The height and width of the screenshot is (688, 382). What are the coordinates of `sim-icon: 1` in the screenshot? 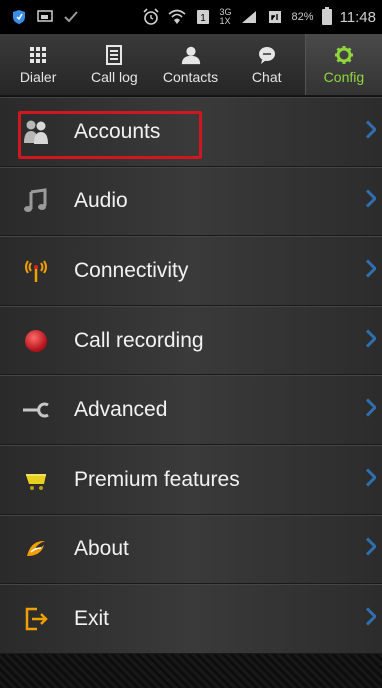 It's located at (203, 17).